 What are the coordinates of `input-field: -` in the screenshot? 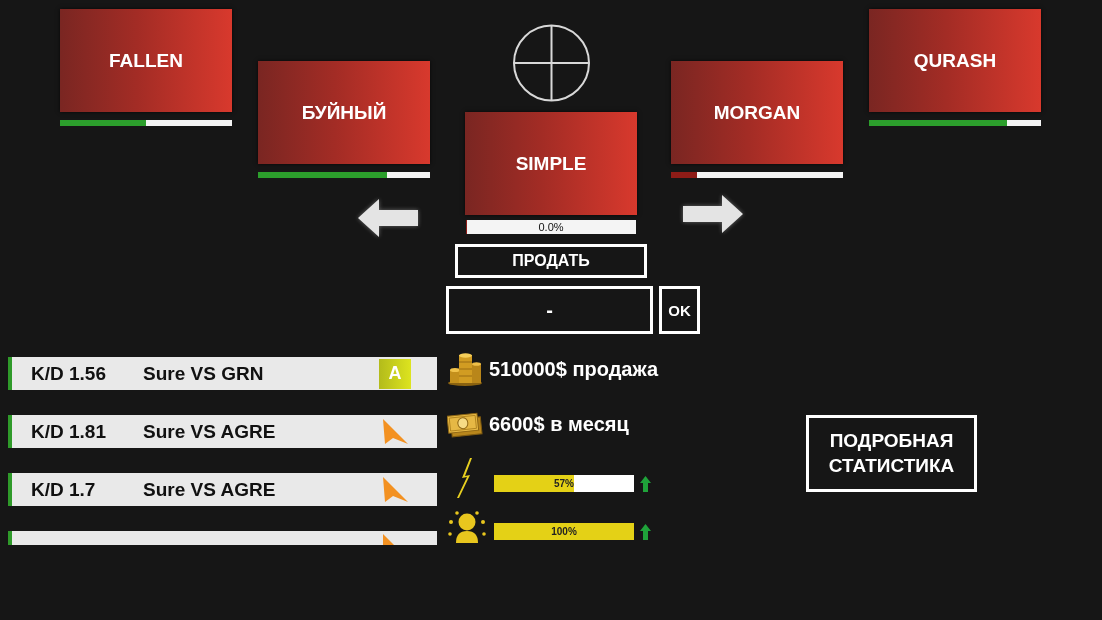 It's located at (549, 310).